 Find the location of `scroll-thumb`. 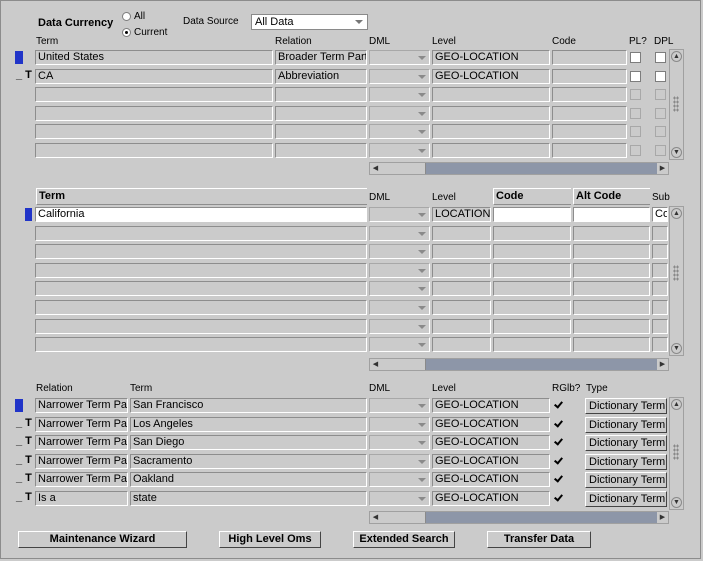

scroll-thumb is located at coordinates (403, 364).